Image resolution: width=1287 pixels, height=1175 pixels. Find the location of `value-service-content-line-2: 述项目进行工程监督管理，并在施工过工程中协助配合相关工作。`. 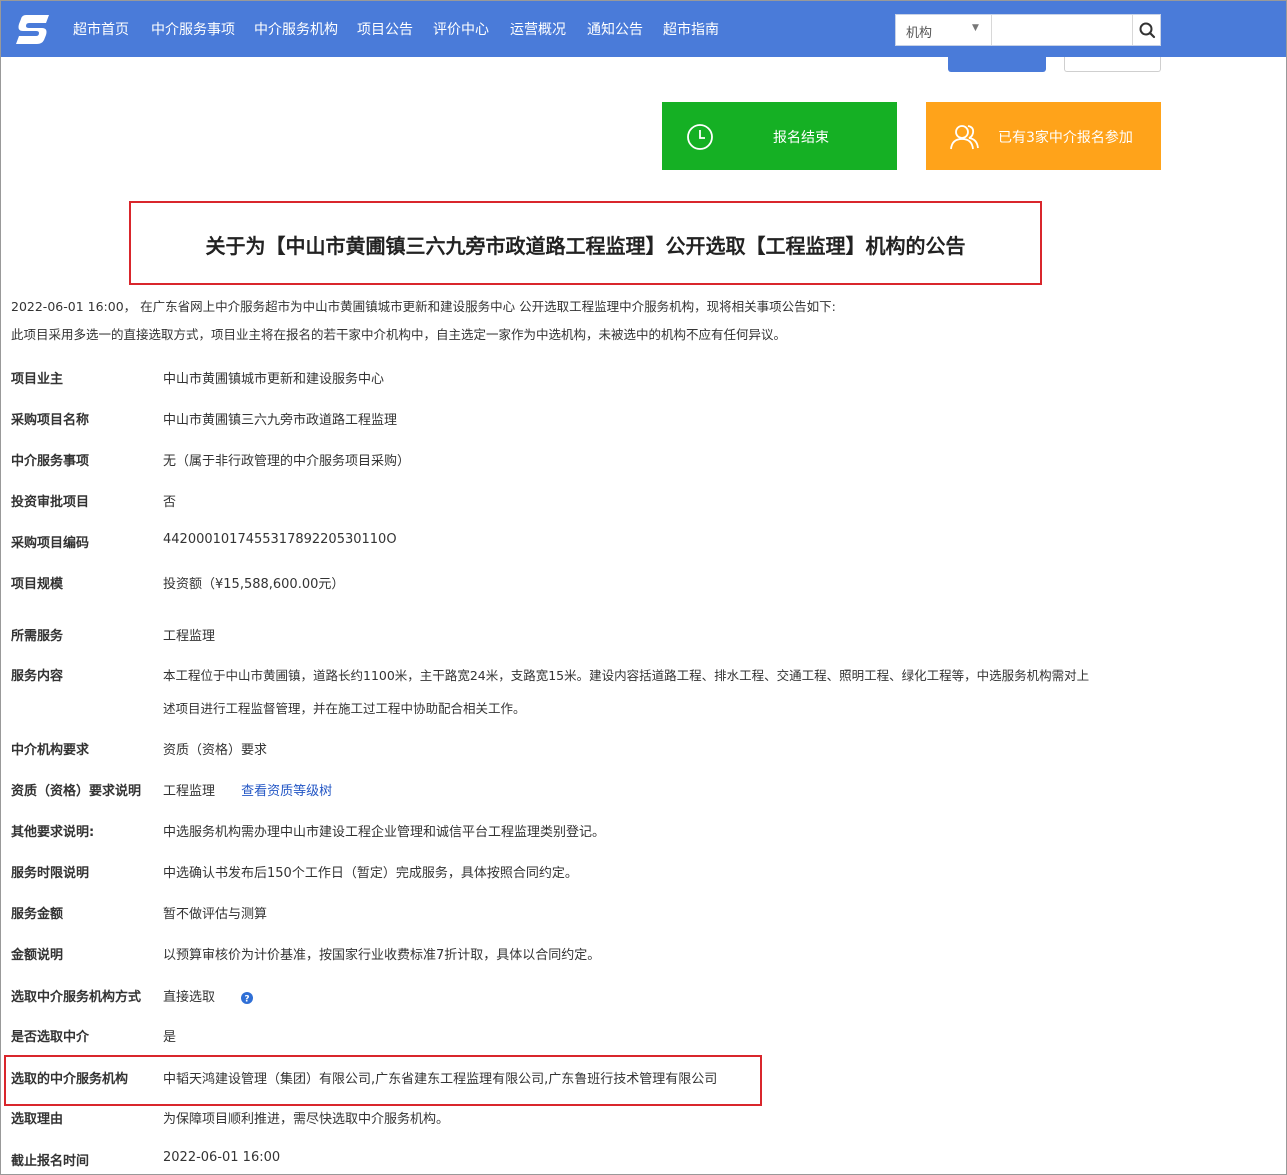

value-service-content-line-2: 述项目进行工程监督管理，并在施工过工程中协助配合相关工作。 is located at coordinates (344, 708).